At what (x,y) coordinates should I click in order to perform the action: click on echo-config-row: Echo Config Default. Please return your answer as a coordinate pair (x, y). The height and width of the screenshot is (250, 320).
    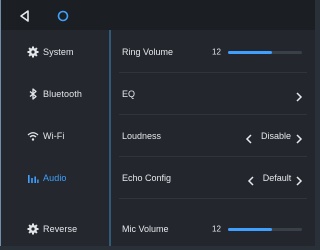
    Looking at the image, I should click on (213, 178).